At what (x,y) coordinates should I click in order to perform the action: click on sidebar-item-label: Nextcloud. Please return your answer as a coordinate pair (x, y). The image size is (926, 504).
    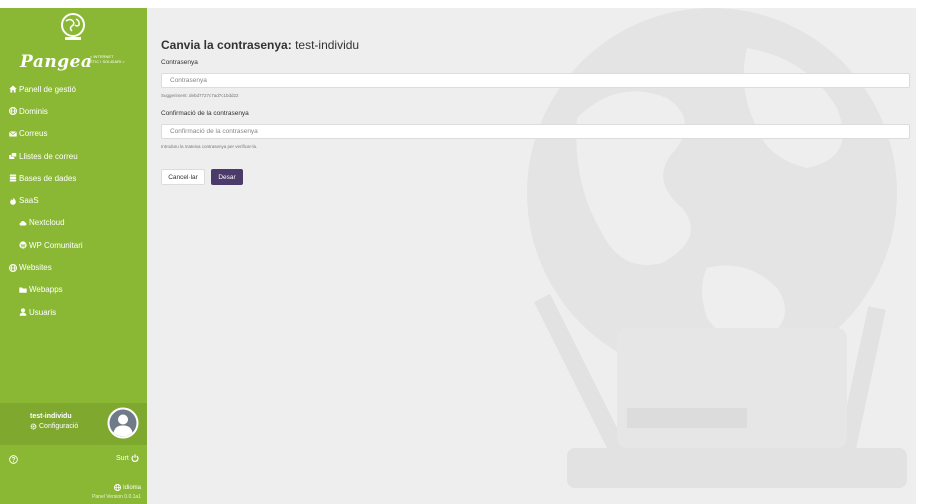
    Looking at the image, I should click on (47, 223).